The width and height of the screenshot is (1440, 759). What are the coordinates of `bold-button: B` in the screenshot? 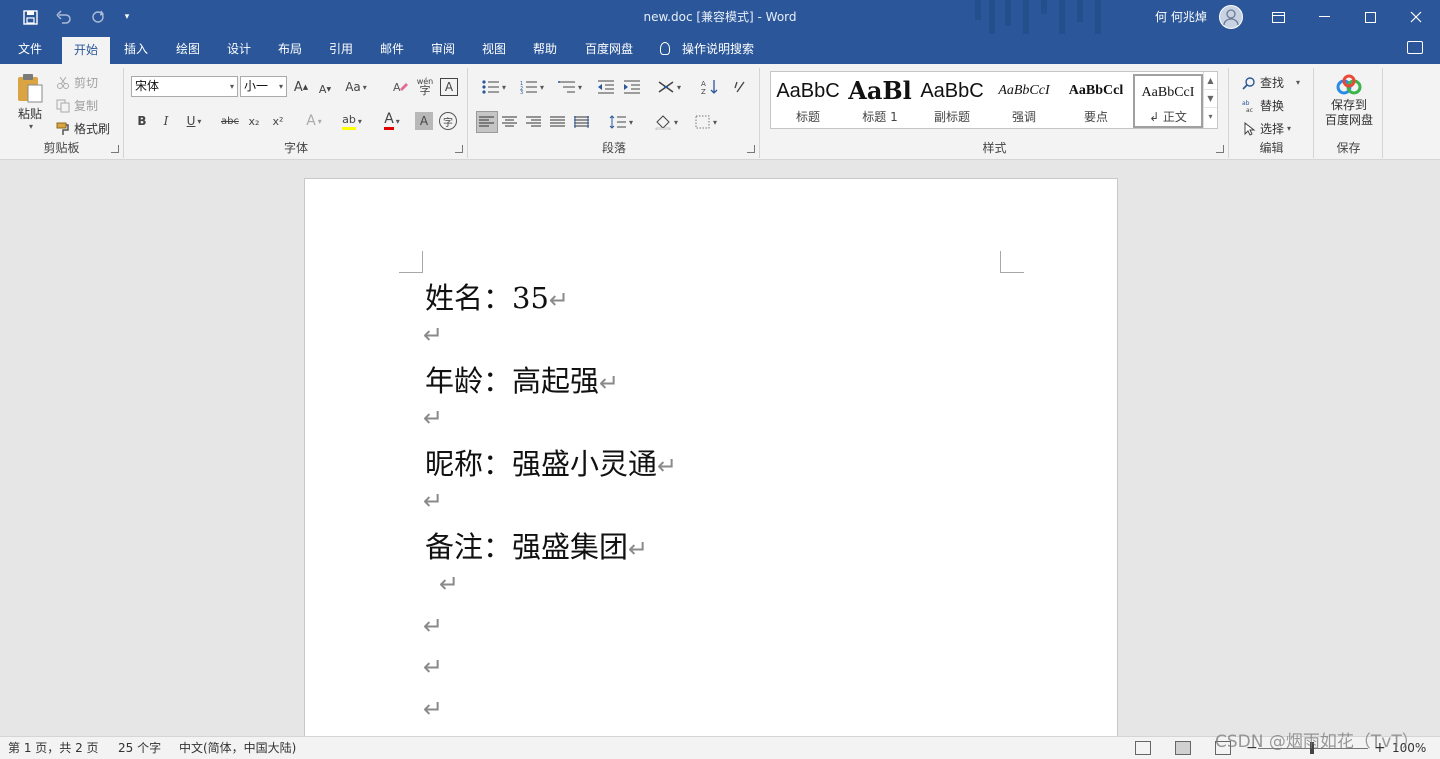 It's located at (142, 121).